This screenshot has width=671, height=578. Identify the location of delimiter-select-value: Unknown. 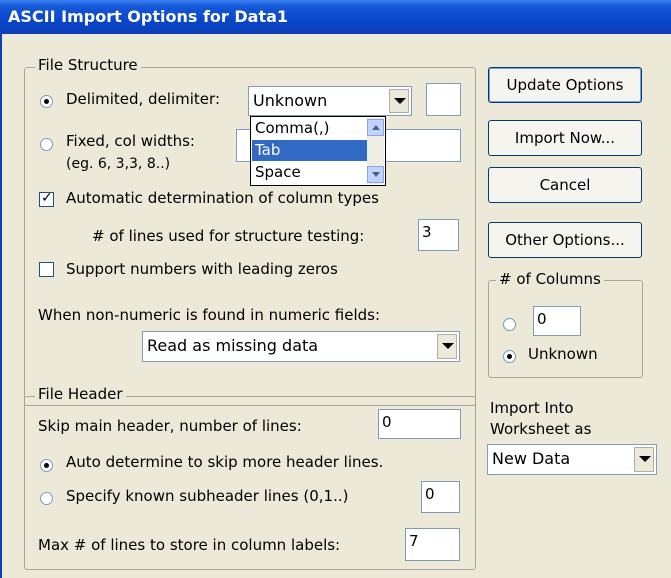
(290, 100).